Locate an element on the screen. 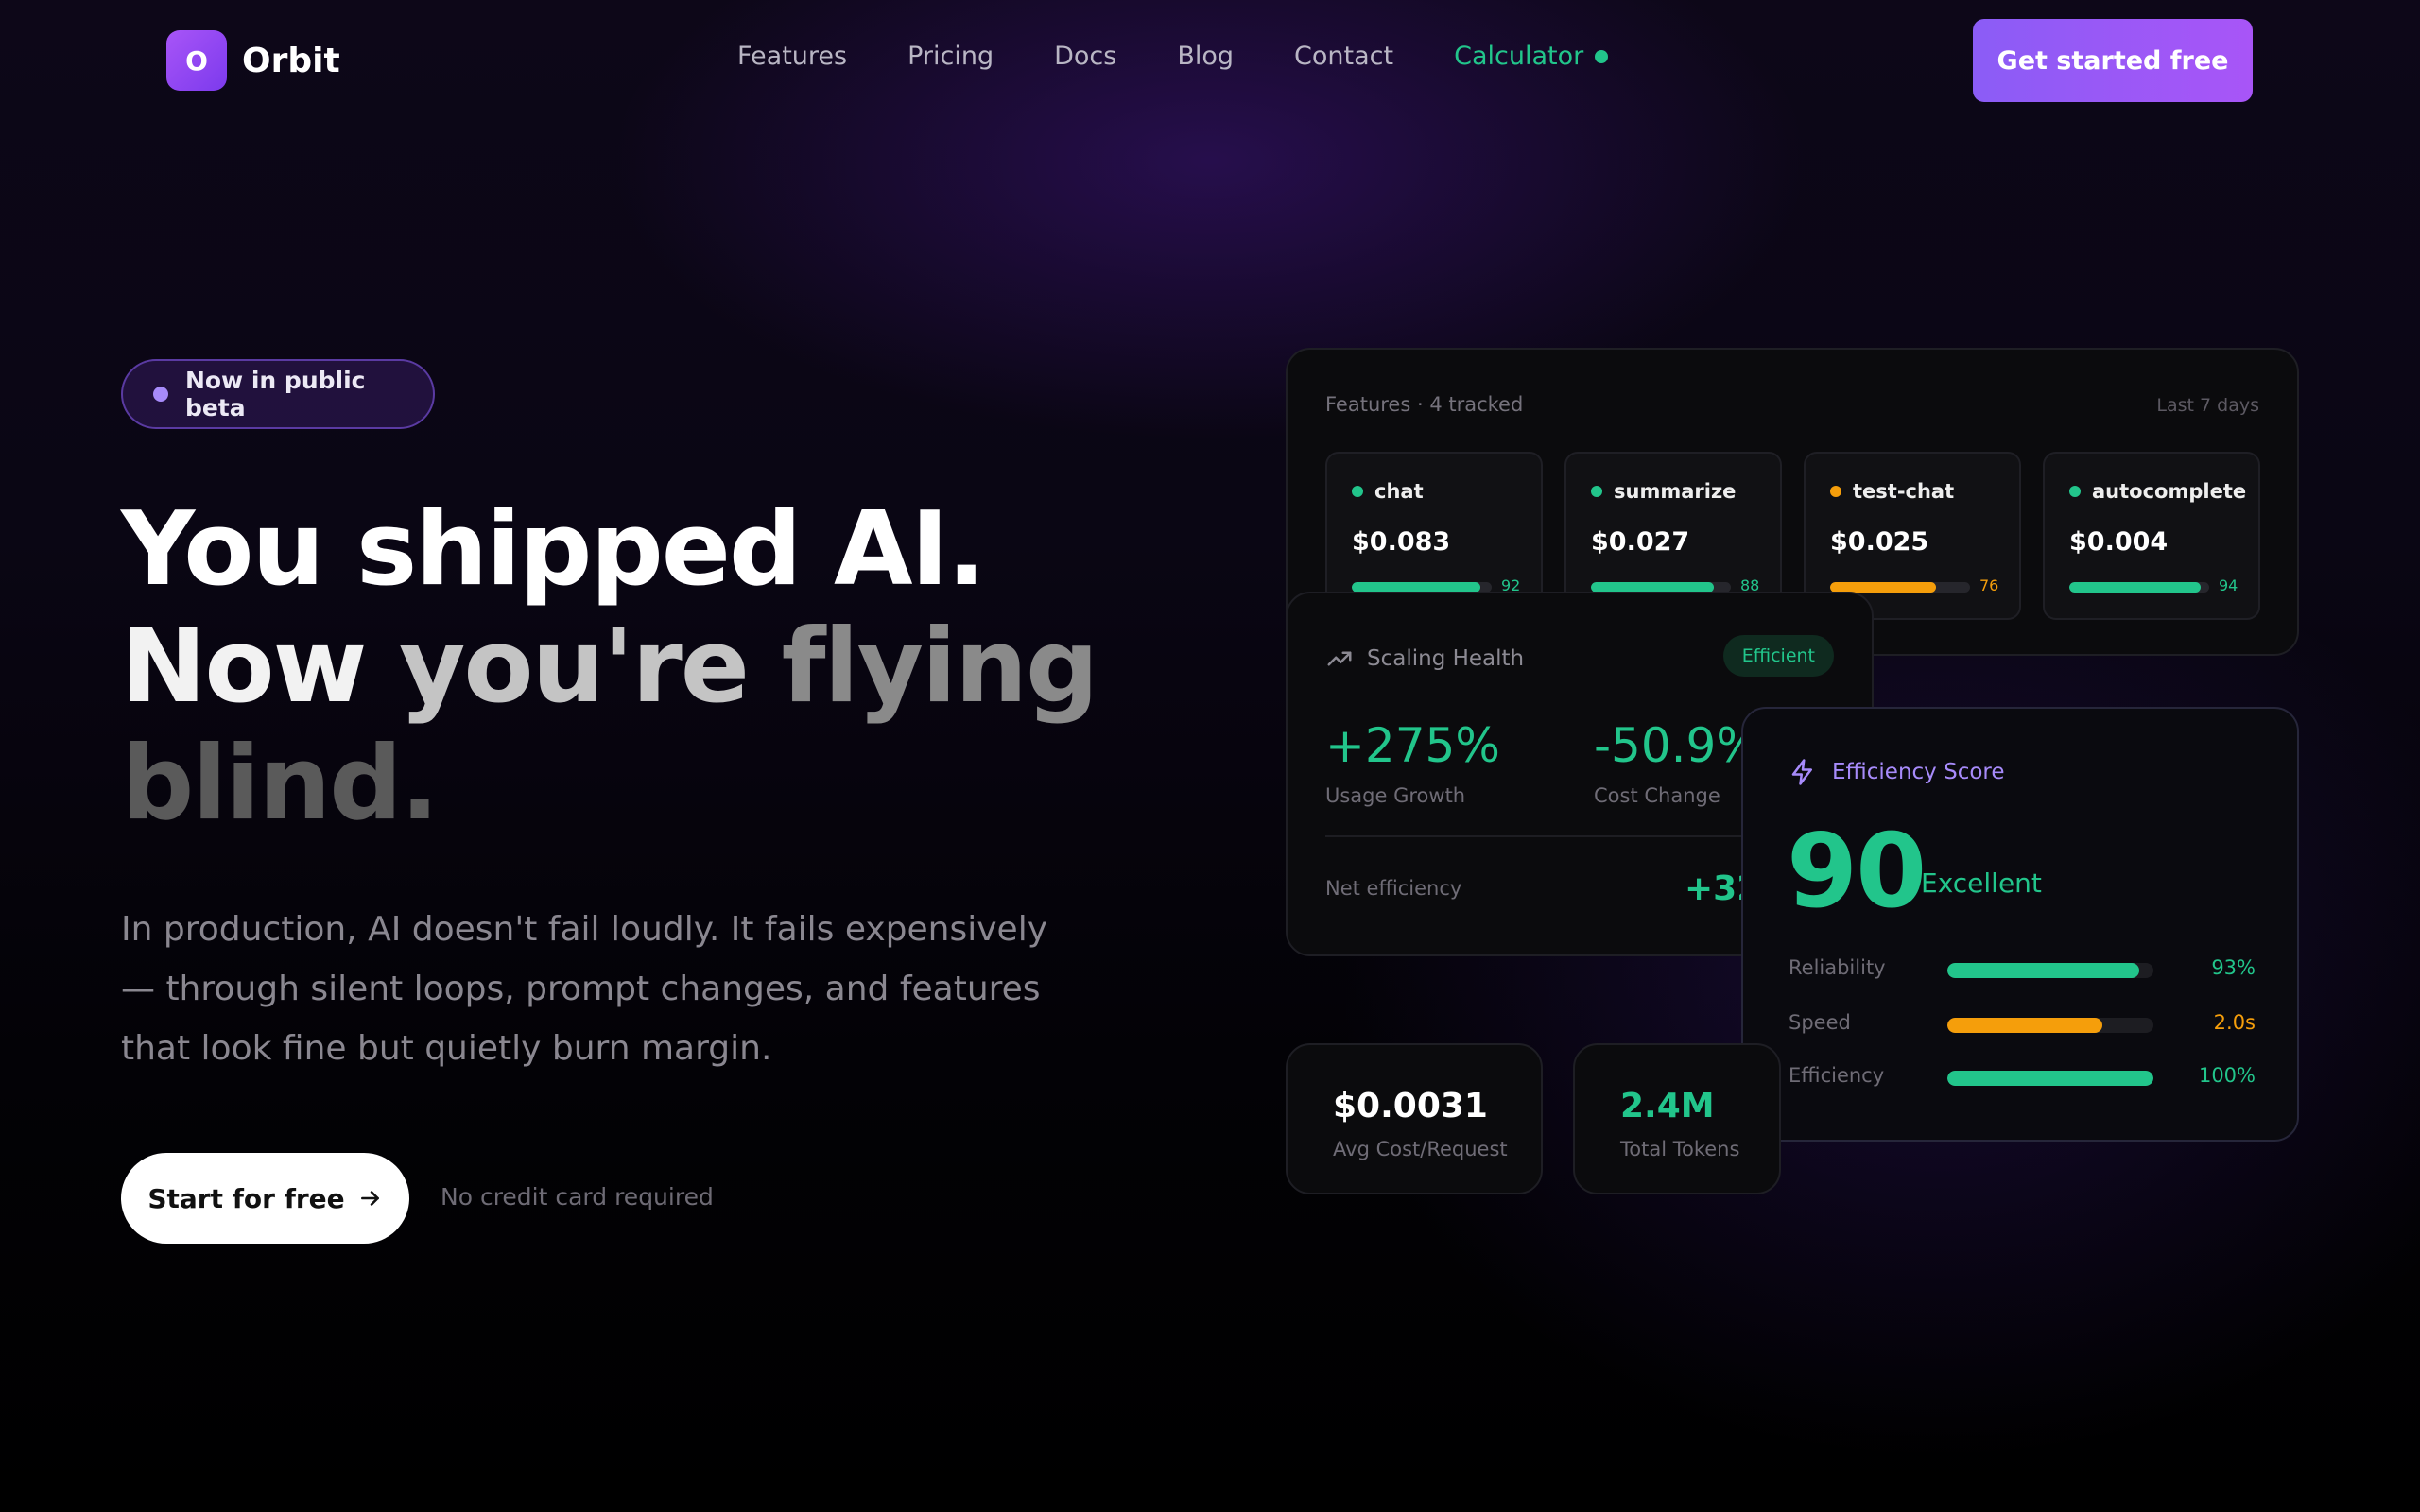 The height and width of the screenshot is (1512, 2420). metric-row-efficiency: Efficiency 100% is located at coordinates (2022, 1078).